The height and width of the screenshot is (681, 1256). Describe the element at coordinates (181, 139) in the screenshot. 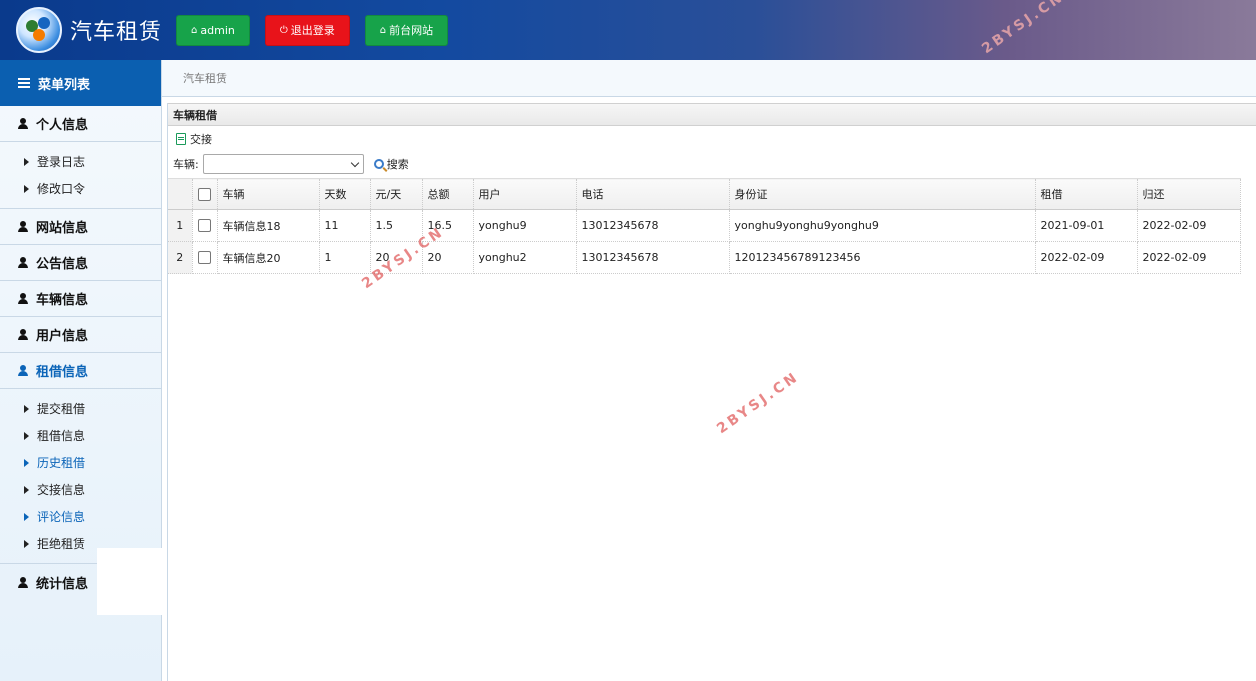

I see `document-icon` at that location.